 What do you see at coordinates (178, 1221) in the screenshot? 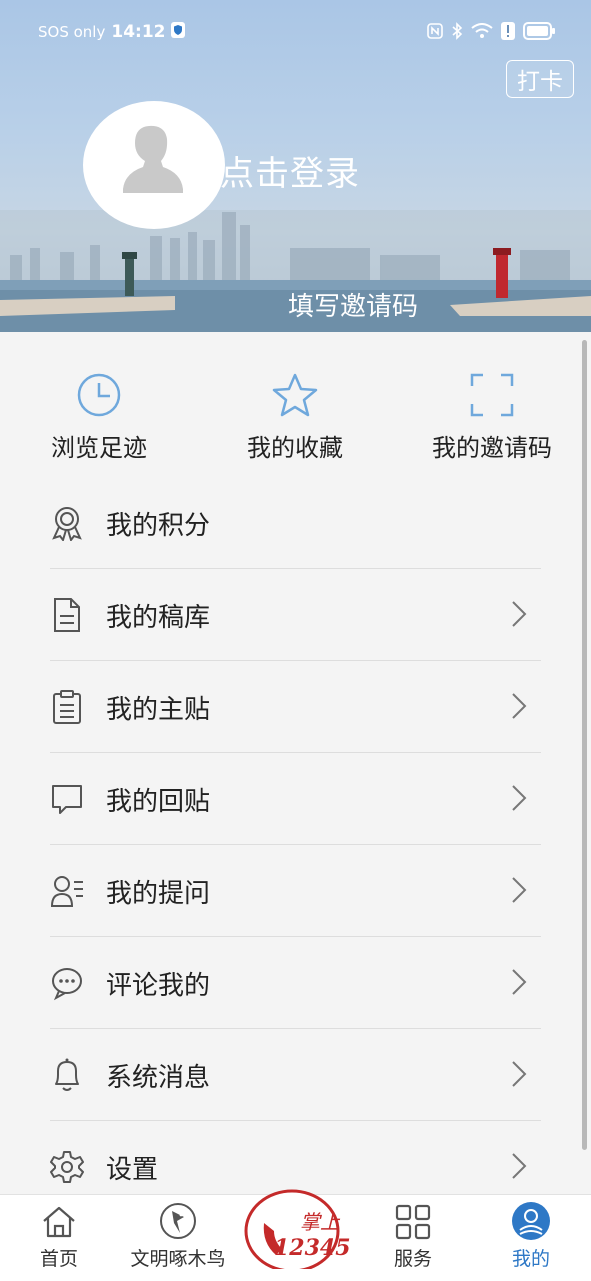
I see `woodpecker-icon` at bounding box center [178, 1221].